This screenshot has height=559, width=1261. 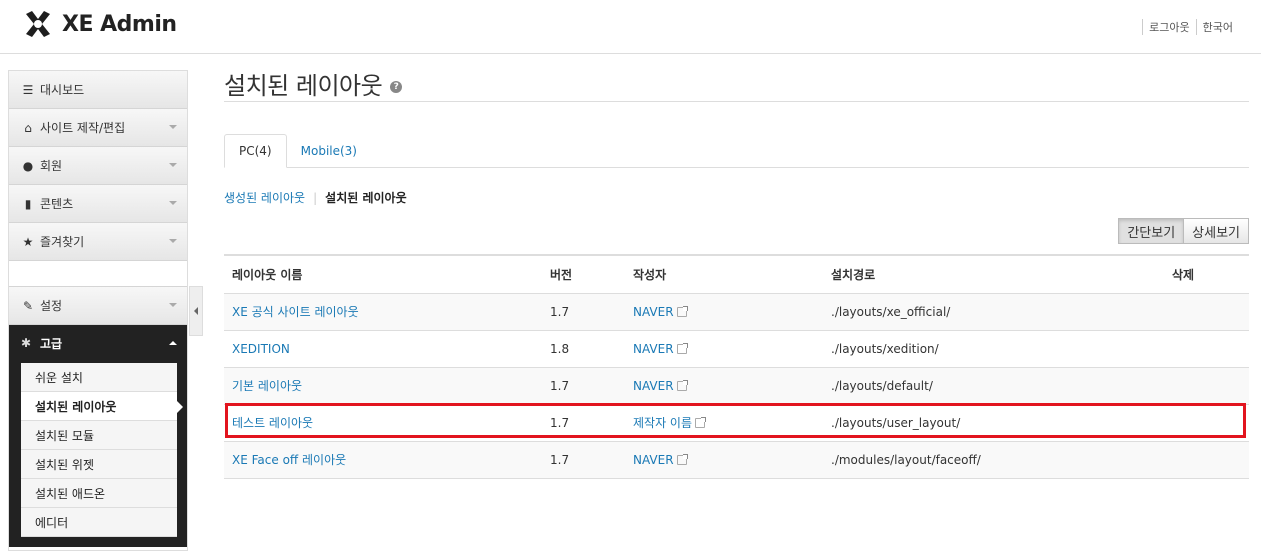 I want to click on layout-path: ./layouts/xedition/, so click(x=993, y=349).